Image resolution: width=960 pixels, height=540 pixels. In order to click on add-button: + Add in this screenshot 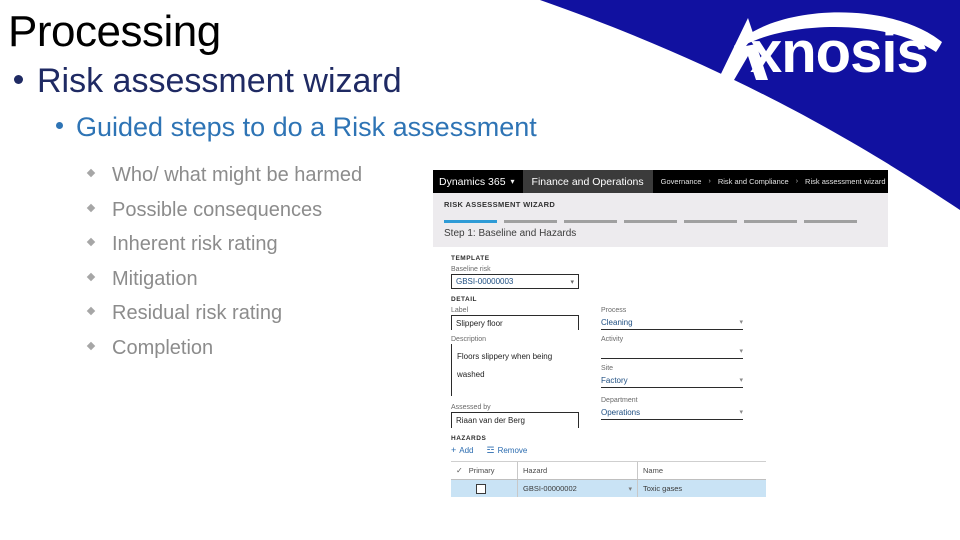, I will do `click(462, 450)`.